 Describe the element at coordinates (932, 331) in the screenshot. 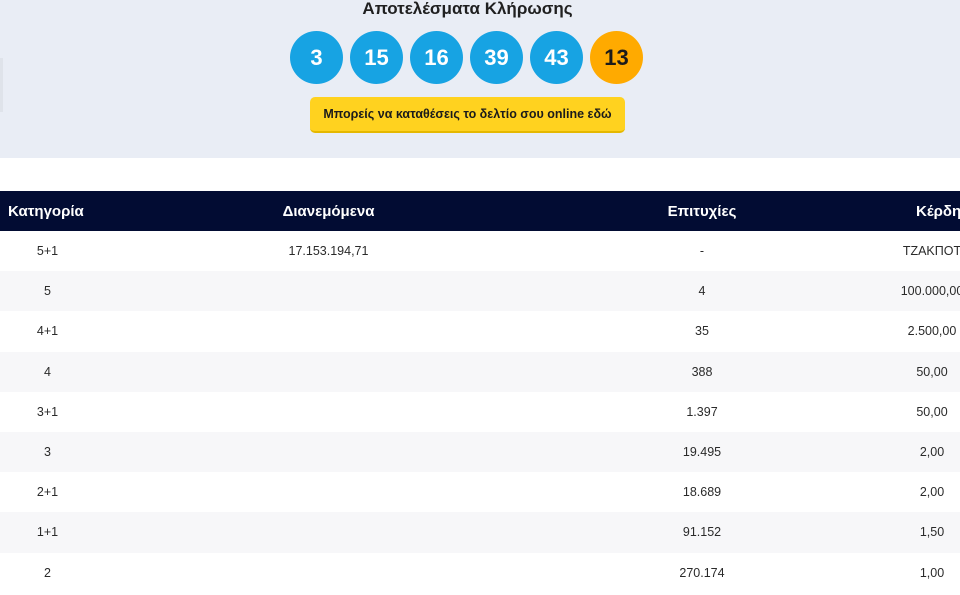

I see `cell-prize-value: 2.500,00` at that location.